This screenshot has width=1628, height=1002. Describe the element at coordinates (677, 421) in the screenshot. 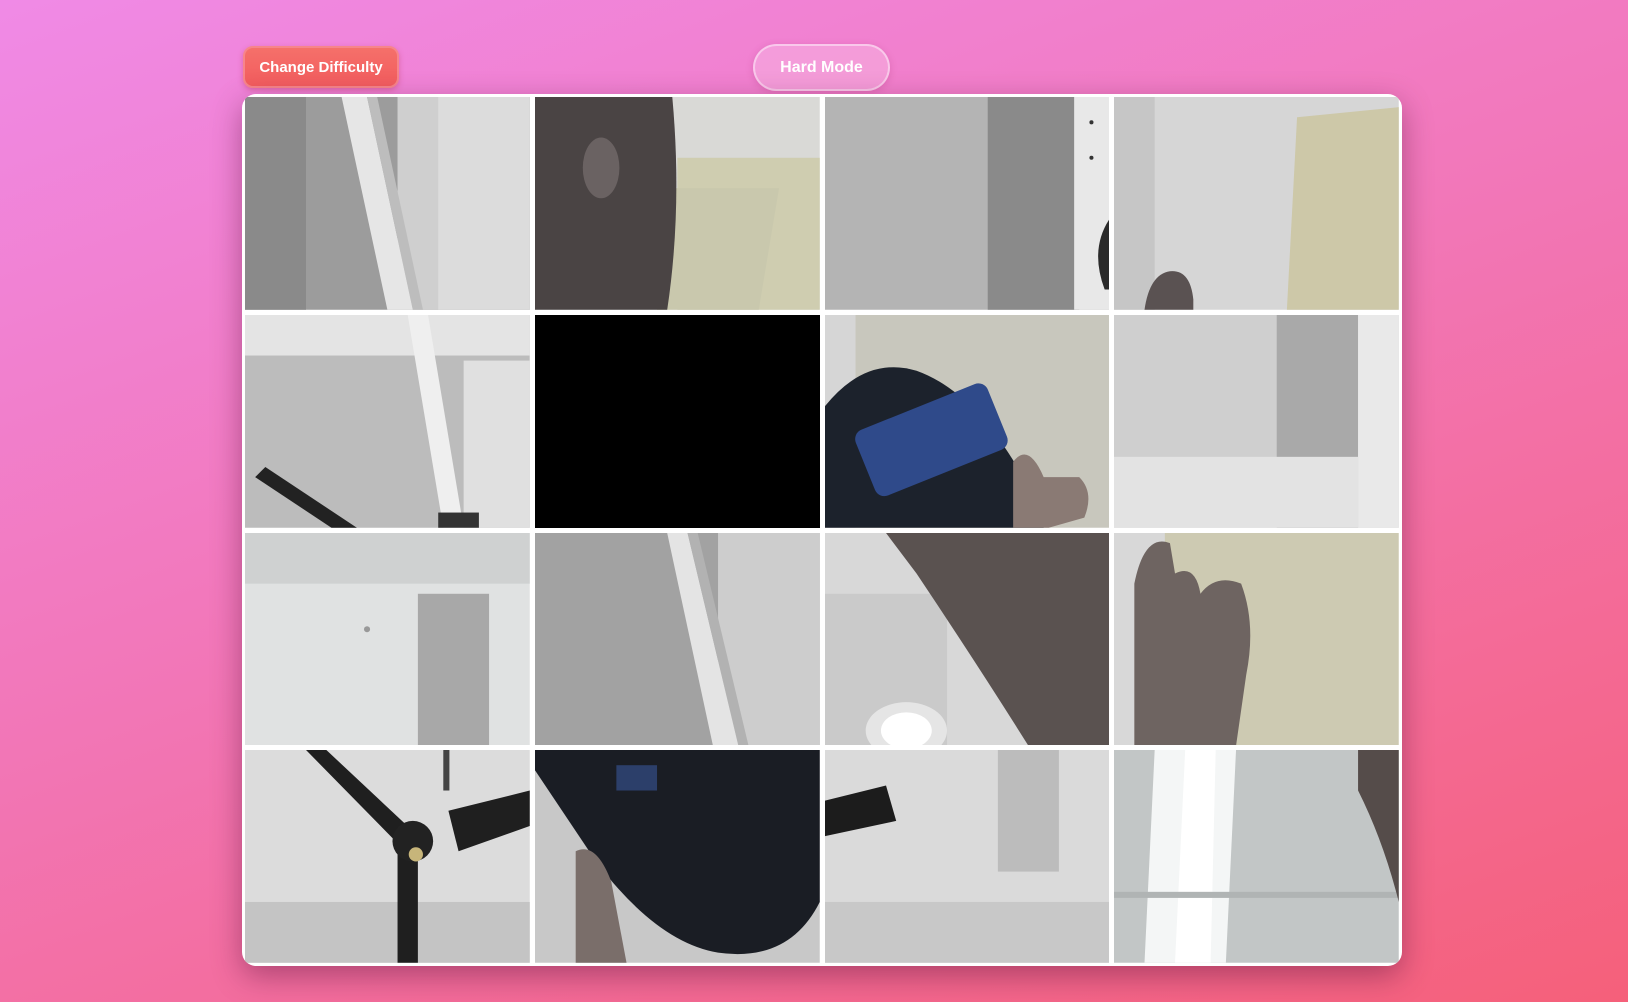

I see `empty-tile` at that location.